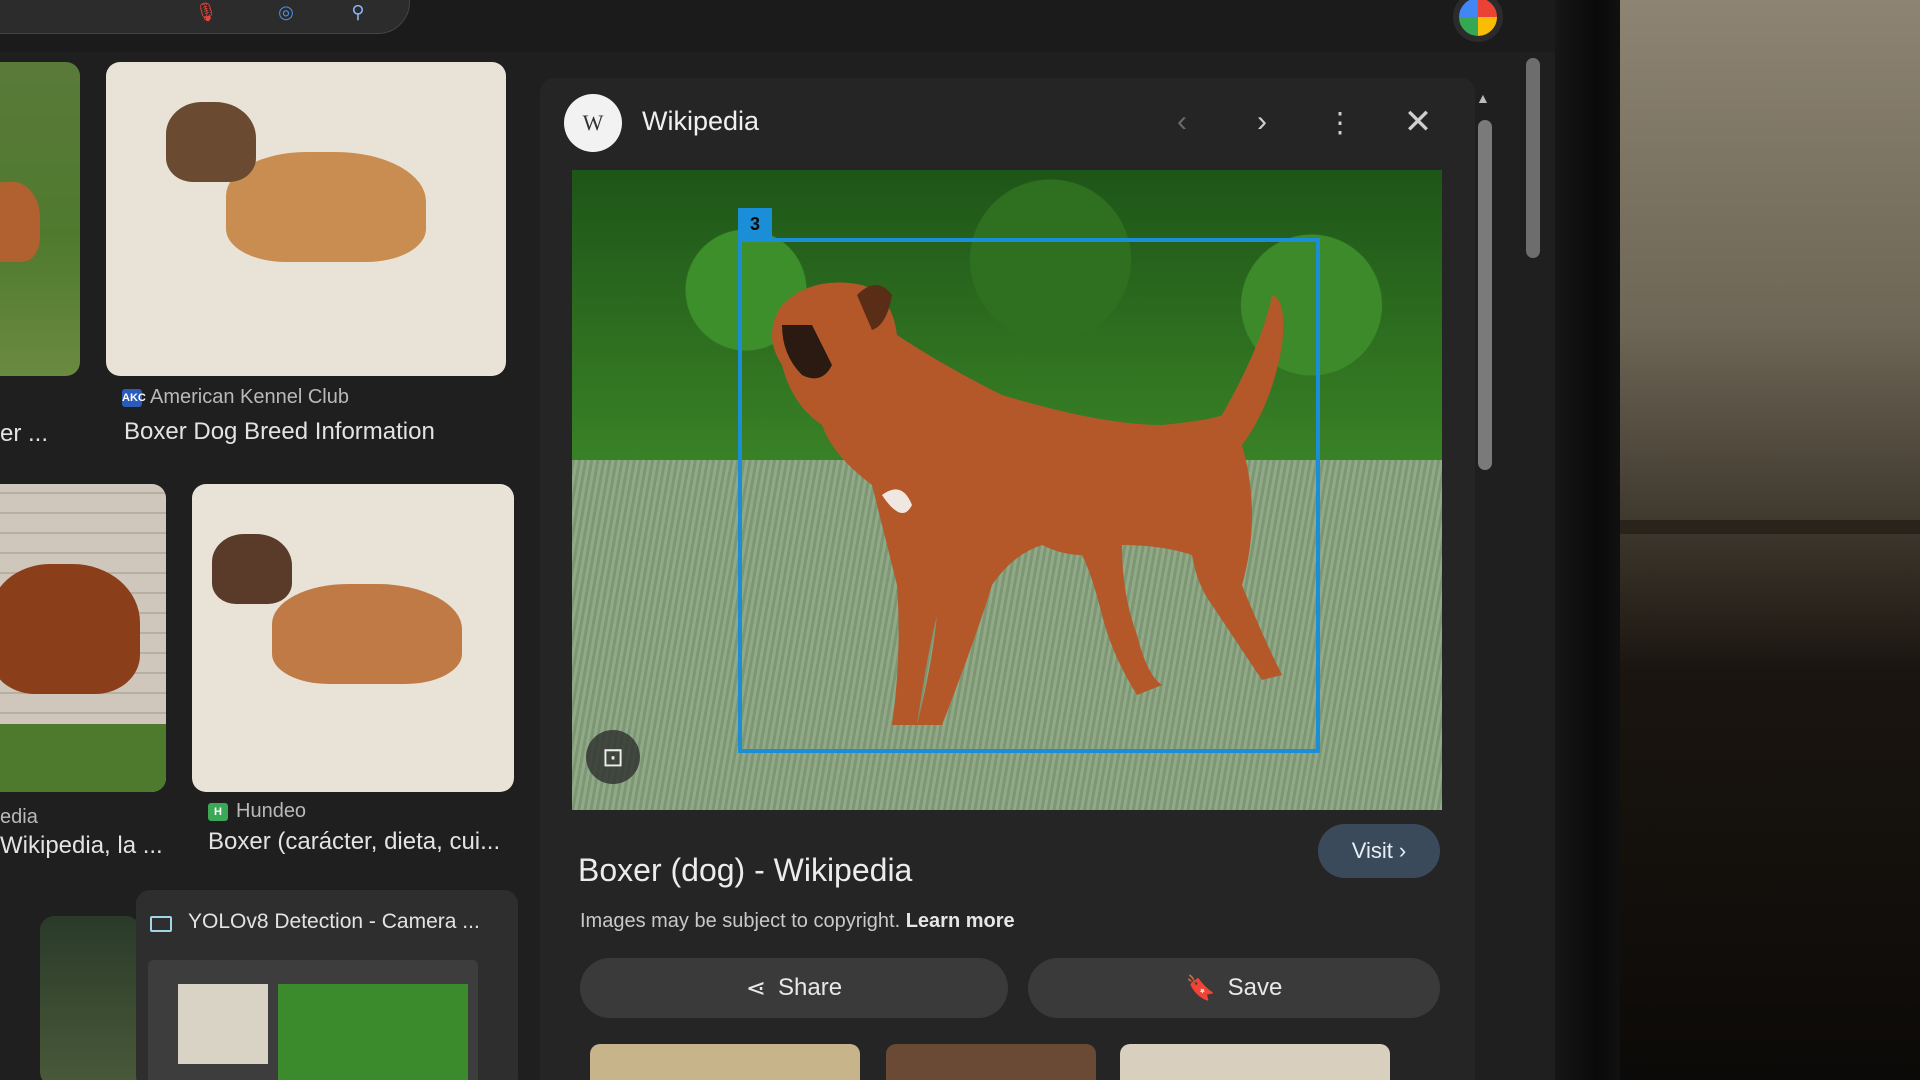  Describe the element at coordinates (218, 811) in the screenshot. I see `hundeo-favicon-icon: H` at that location.